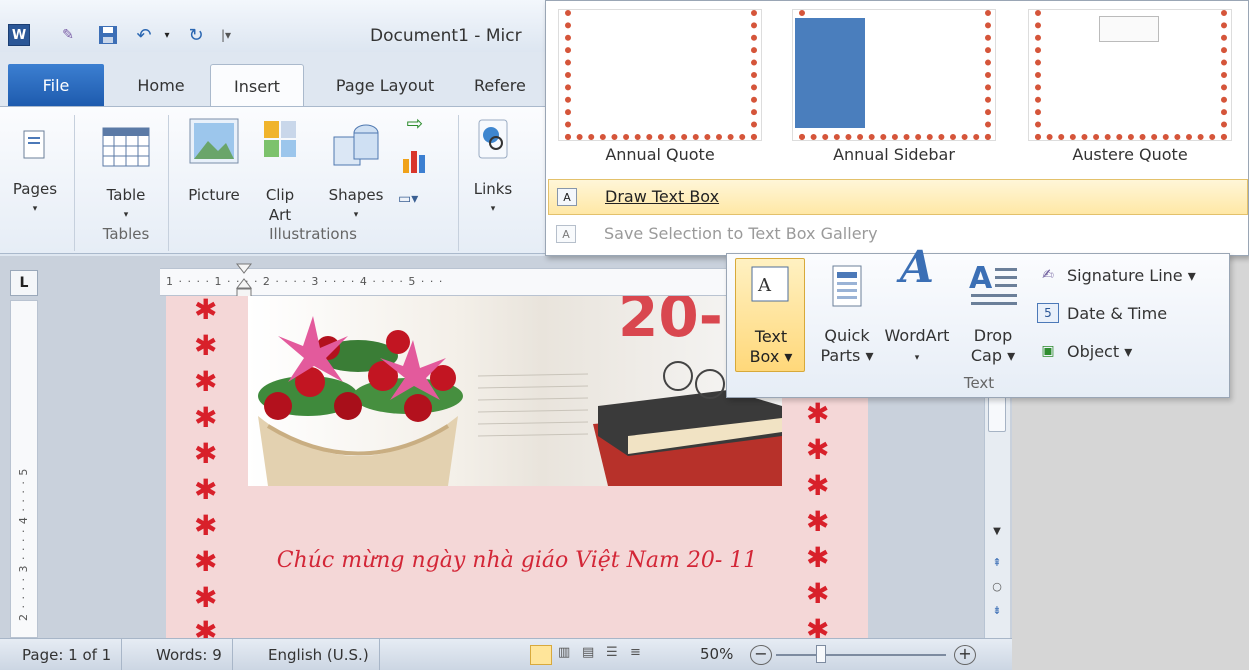 The height and width of the screenshot is (670, 1249). I want to click on pages-button: Pages ▾, so click(35, 165).